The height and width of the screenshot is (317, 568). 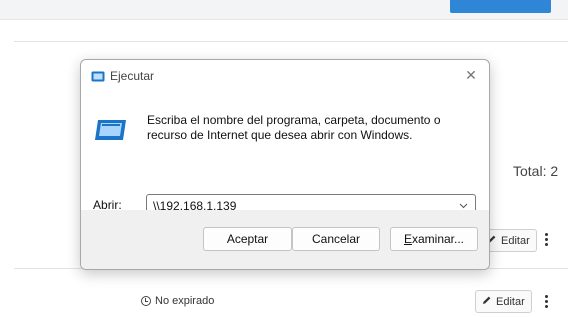 I want to click on status-text: No expirado, so click(x=177, y=301).